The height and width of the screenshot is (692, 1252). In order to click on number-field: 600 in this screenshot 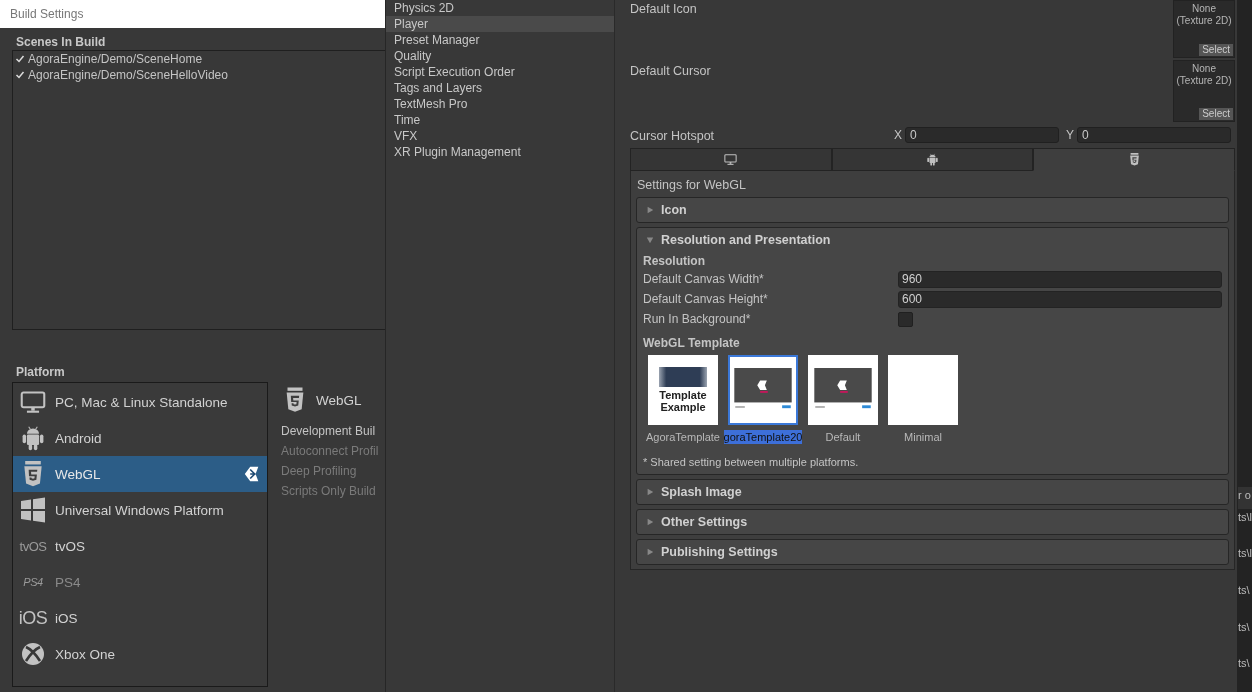, I will do `click(1060, 299)`.